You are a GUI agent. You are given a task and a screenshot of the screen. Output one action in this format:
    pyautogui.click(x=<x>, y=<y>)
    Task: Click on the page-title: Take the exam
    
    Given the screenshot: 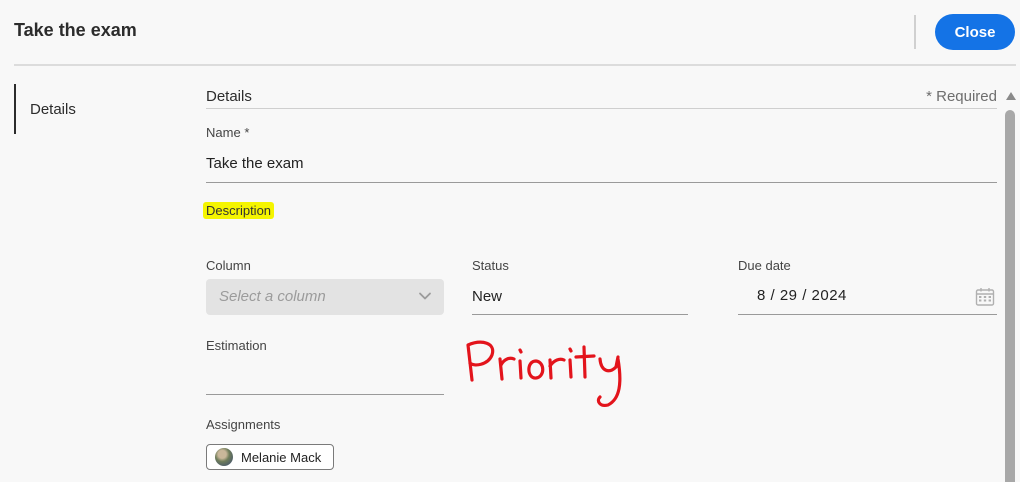 What is the action you would take?
    pyautogui.click(x=75, y=30)
    